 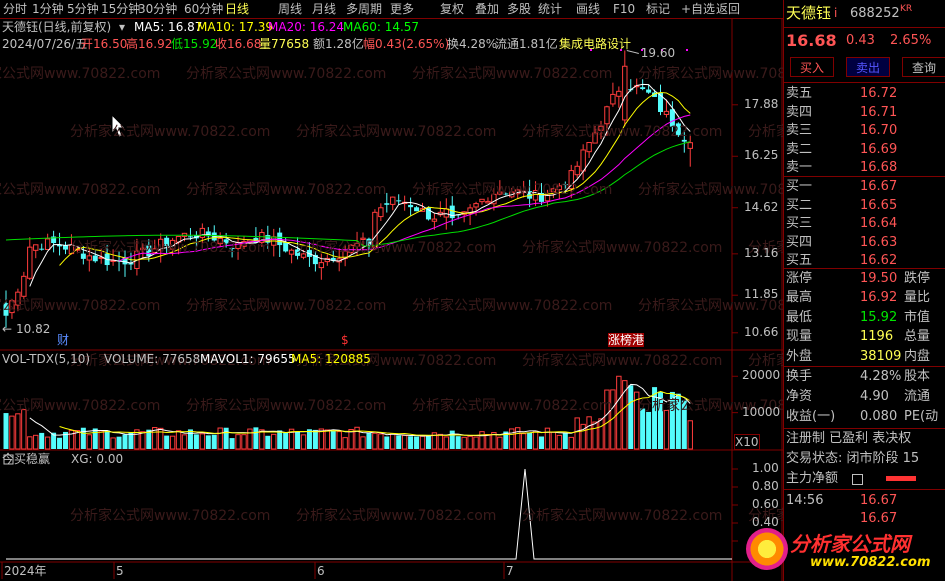 What do you see at coordinates (550, 9) in the screenshot?
I see `toolbar-item: 统计` at bounding box center [550, 9].